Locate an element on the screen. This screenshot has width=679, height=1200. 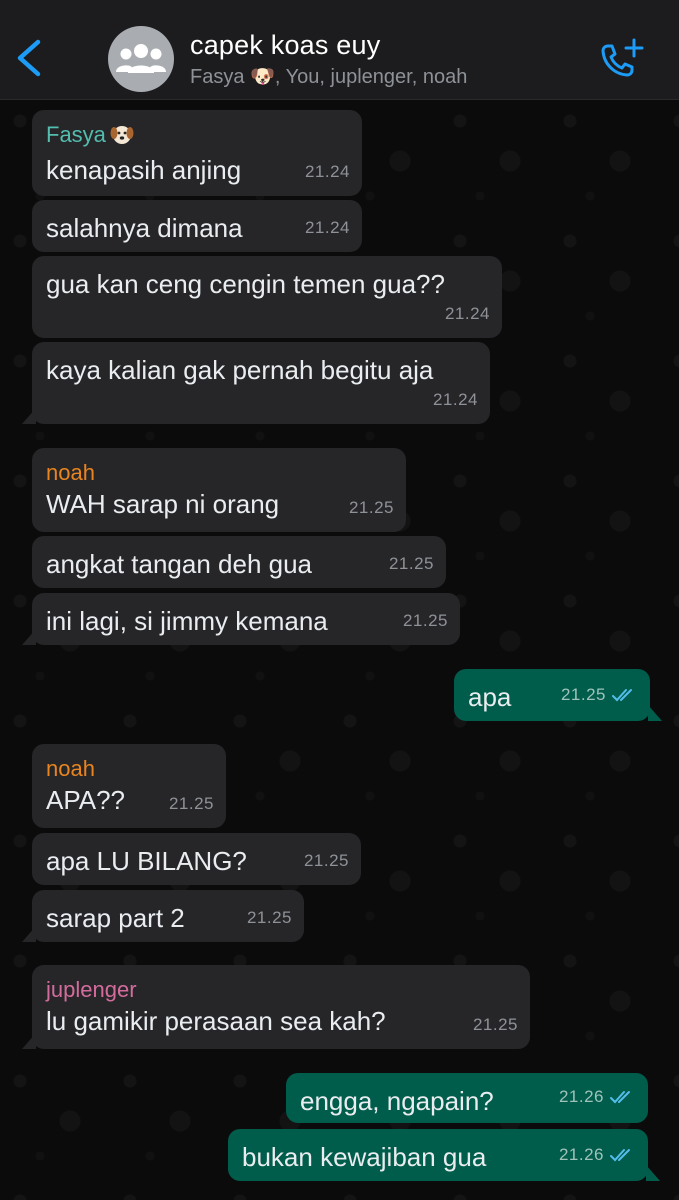
message-bubble: kaya kalian gak pernah begitu aja 21.24 is located at coordinates (256, 383).